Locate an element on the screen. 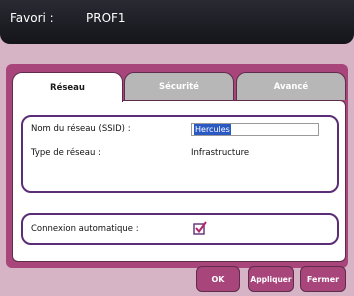 Image resolution: width=354 pixels, height=296 pixels. favorite-label: Favori : is located at coordinates (32, 18).